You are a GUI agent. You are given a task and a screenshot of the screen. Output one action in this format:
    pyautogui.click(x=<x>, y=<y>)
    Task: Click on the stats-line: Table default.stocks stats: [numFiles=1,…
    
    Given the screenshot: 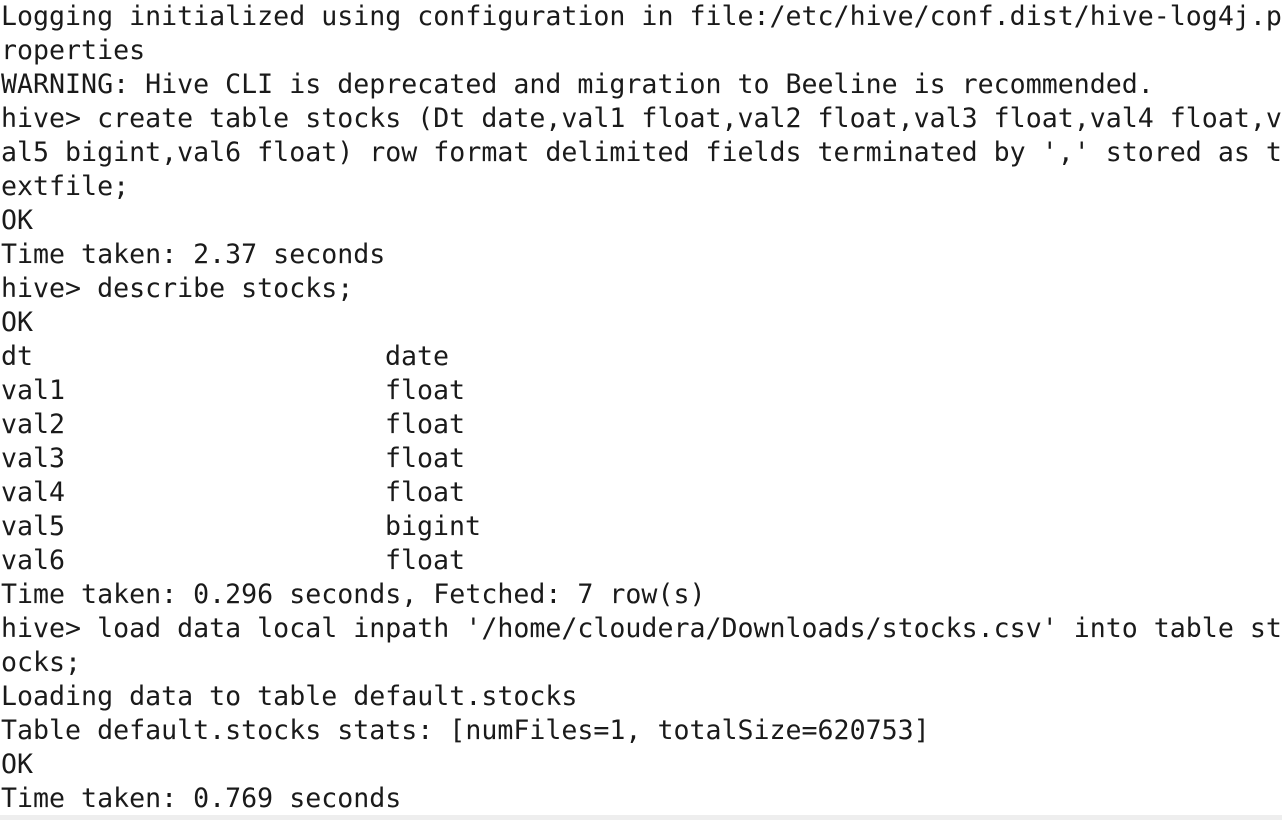 What is the action you would take?
    pyautogui.click(x=465, y=730)
    